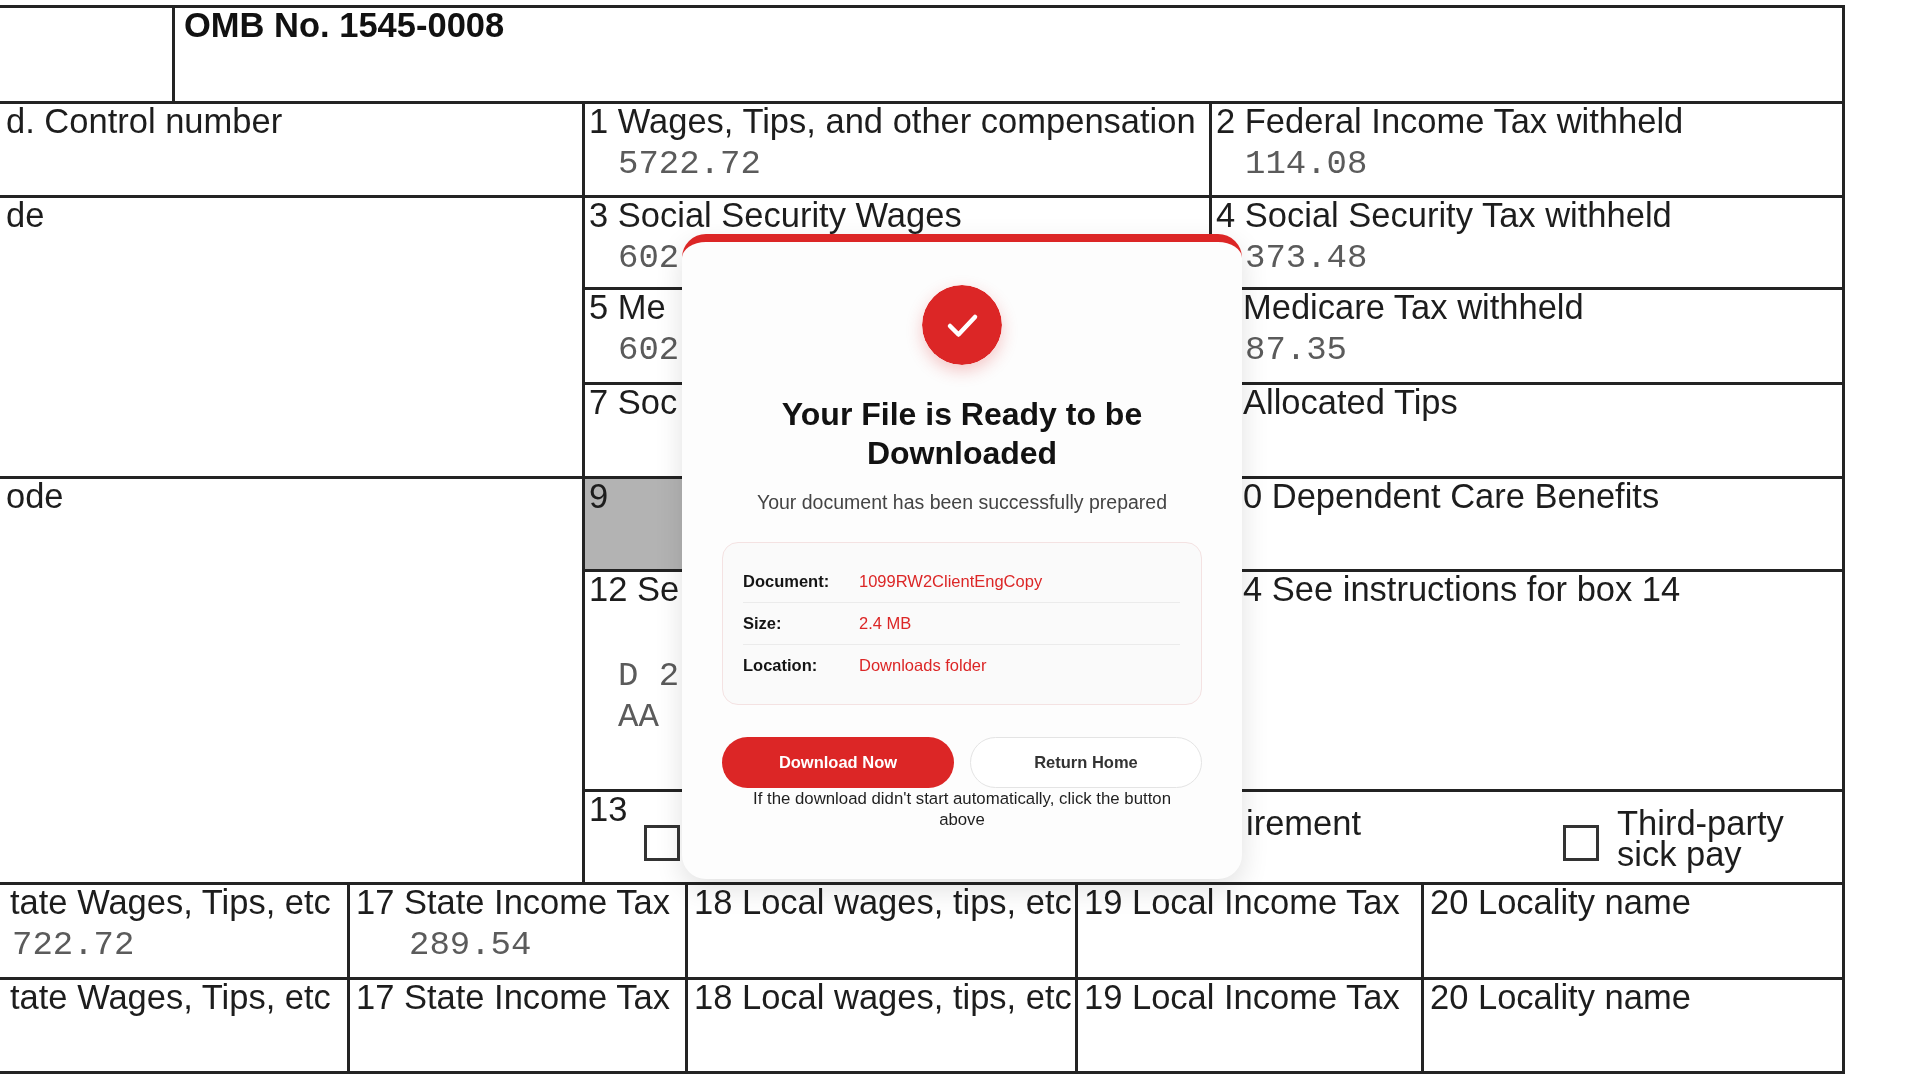 The height and width of the screenshot is (1080, 1920). Describe the element at coordinates (638, 717) in the screenshot. I see `box-value: AA` at that location.